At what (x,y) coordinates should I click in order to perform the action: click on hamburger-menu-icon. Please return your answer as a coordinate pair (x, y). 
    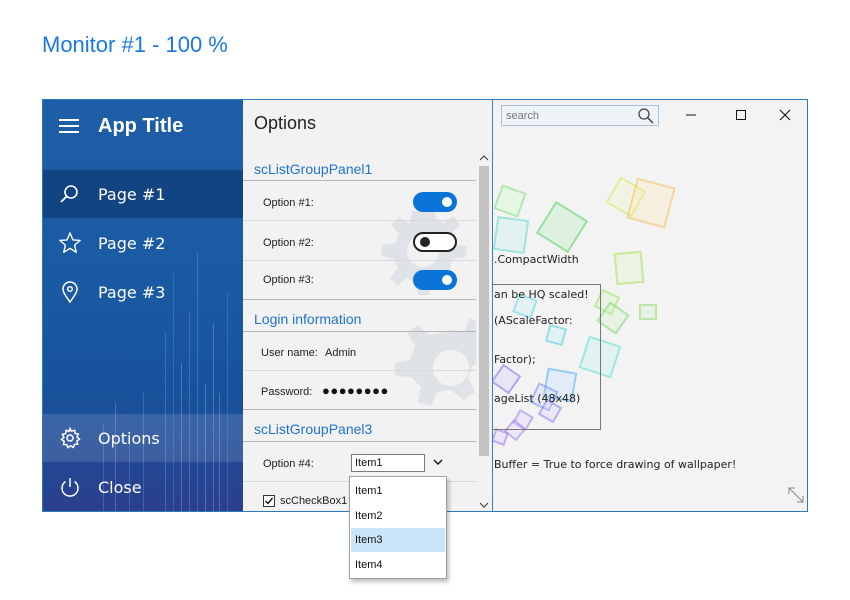
    Looking at the image, I should click on (69, 128).